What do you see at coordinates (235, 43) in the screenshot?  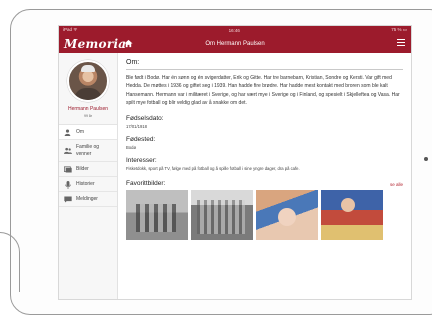 I see `nav-bar: Memoria Om Hermann Paulsen` at bounding box center [235, 43].